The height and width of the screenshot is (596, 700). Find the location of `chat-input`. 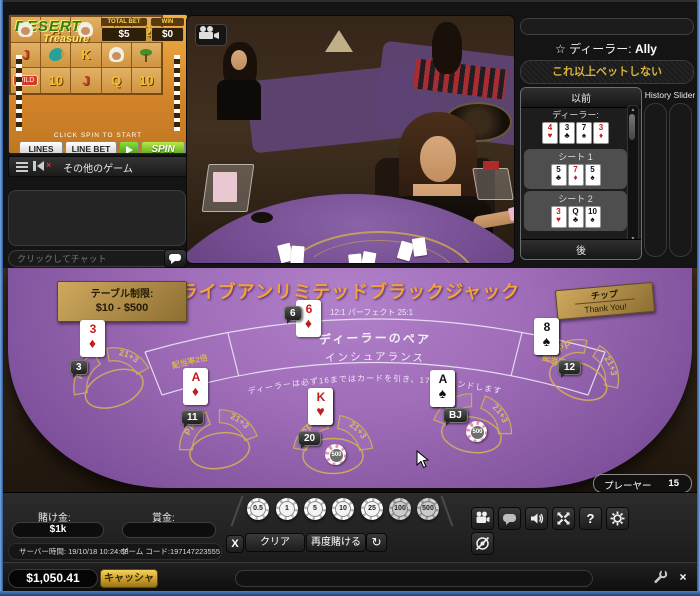

chat-input is located at coordinates (90, 258).